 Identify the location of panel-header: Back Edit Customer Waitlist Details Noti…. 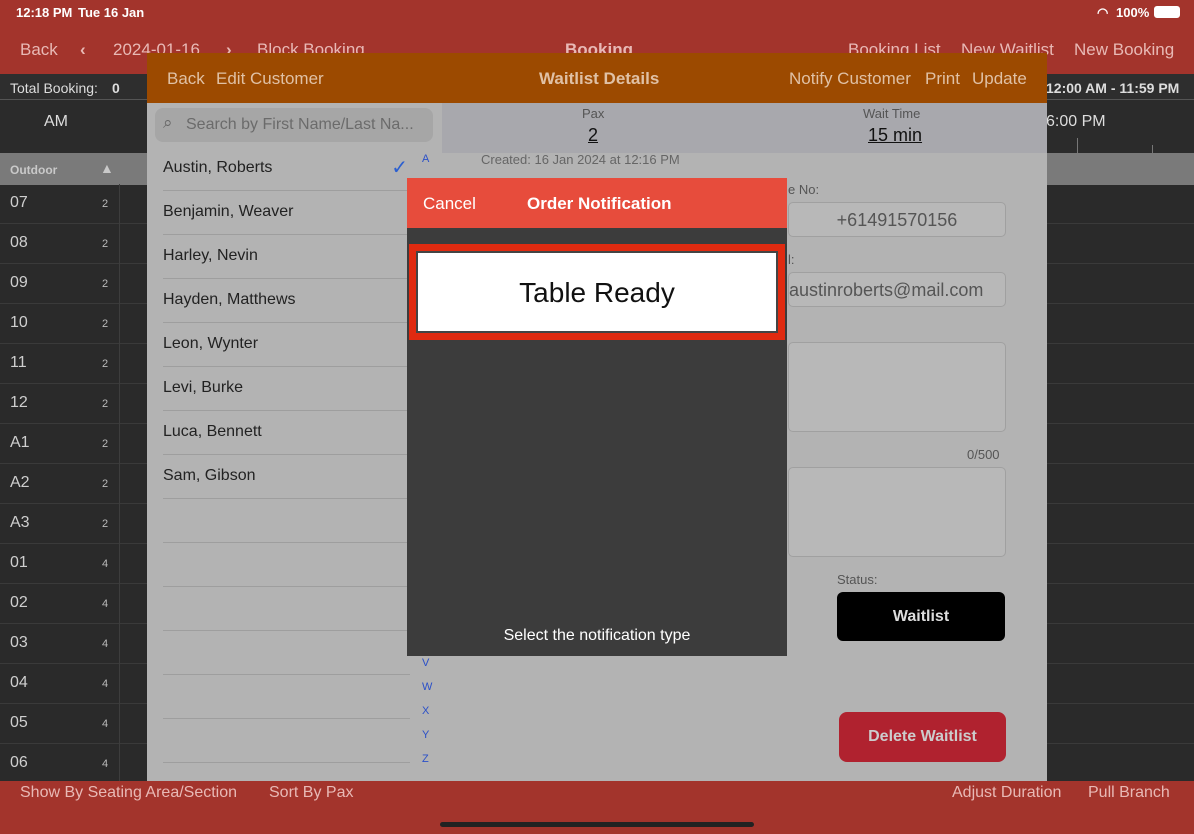
(597, 78).